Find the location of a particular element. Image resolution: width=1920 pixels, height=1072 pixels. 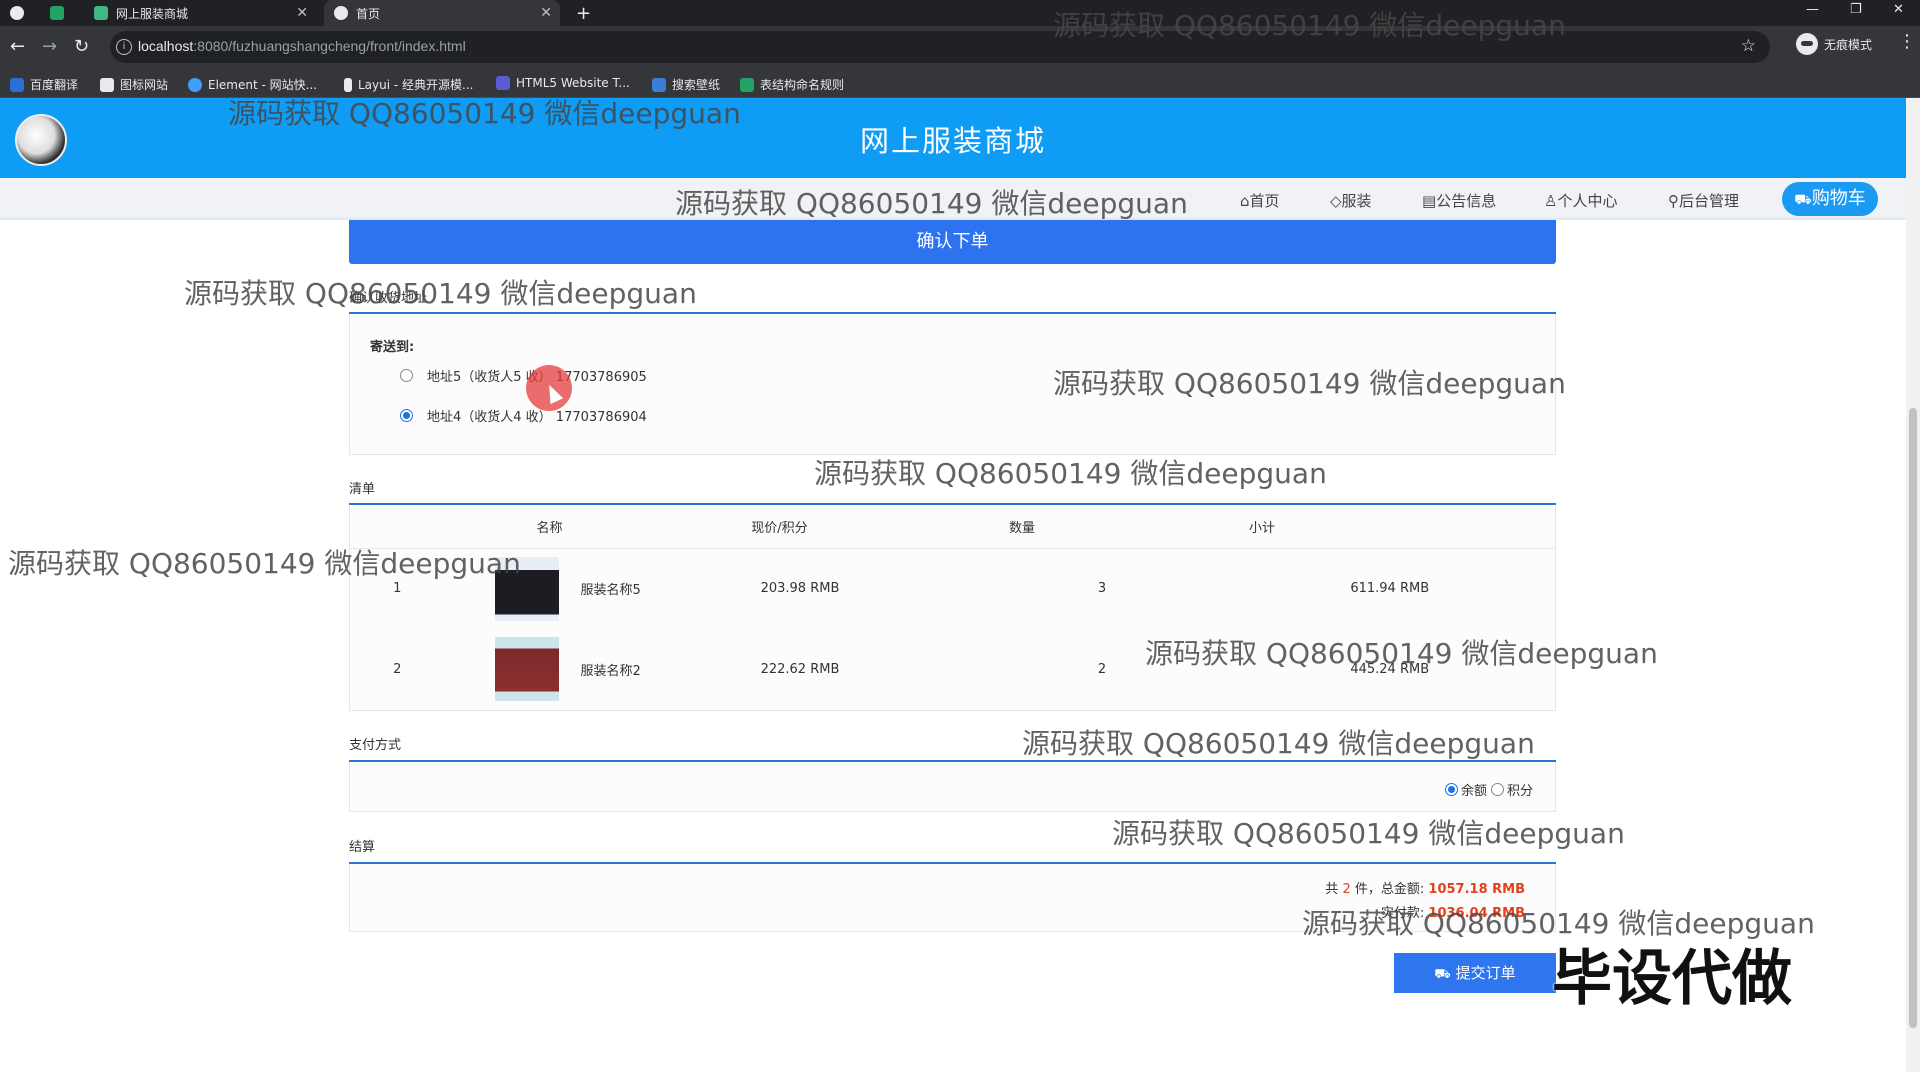

new-tab-button: + is located at coordinates (583, 13).